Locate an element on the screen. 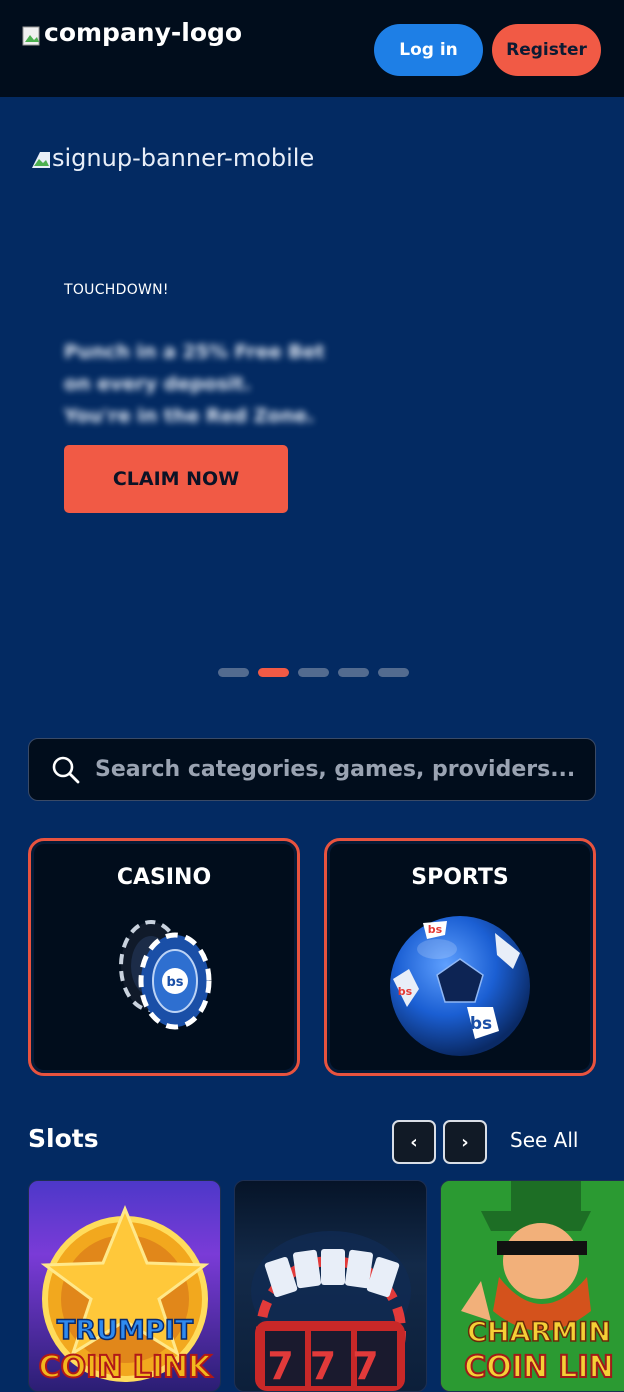  game-title: 777 is located at coordinates (330, 1366).